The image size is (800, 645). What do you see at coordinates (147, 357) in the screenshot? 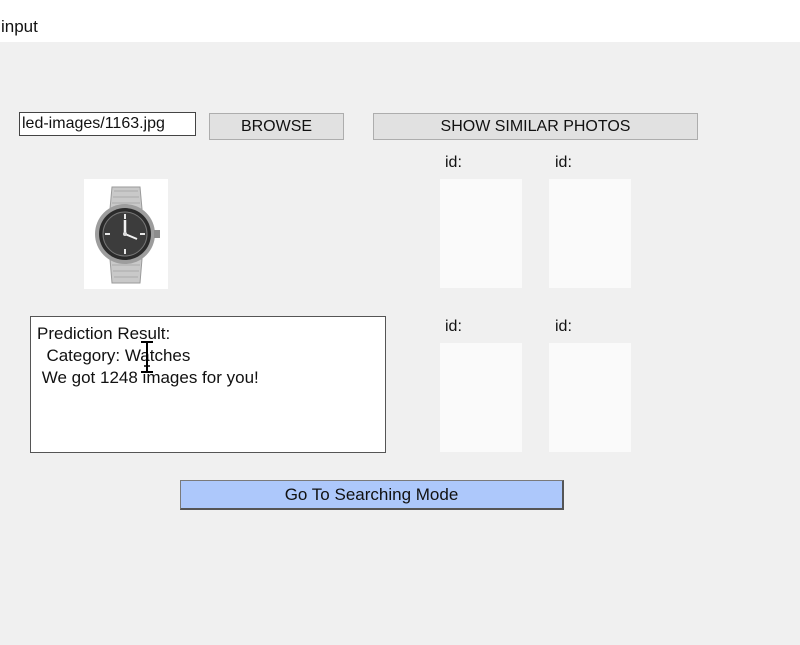
I see `text-cursor-icon` at bounding box center [147, 357].